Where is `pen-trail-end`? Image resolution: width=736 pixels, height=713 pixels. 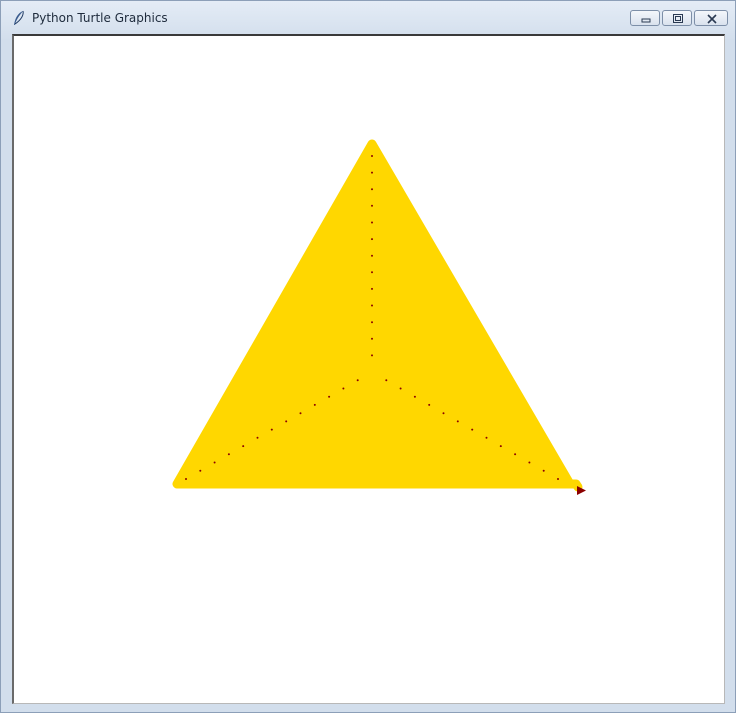 pen-trail-end is located at coordinates (574, 485).